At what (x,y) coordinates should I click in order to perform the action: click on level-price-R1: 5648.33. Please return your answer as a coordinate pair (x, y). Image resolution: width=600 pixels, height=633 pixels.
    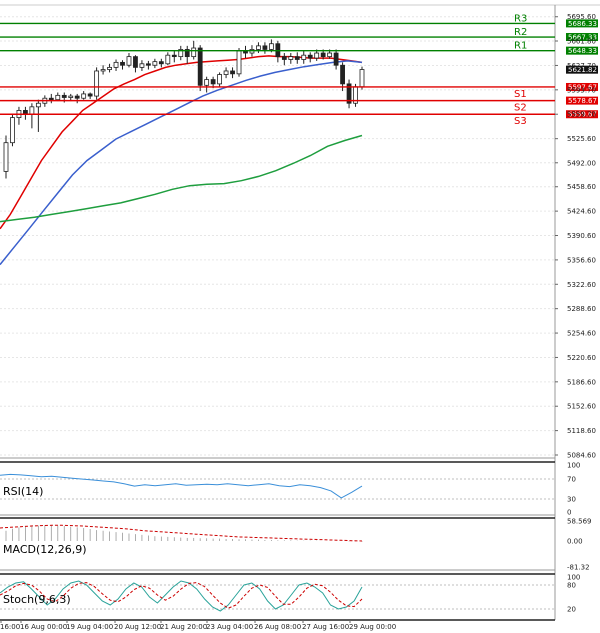
    Looking at the image, I should click on (582, 51).